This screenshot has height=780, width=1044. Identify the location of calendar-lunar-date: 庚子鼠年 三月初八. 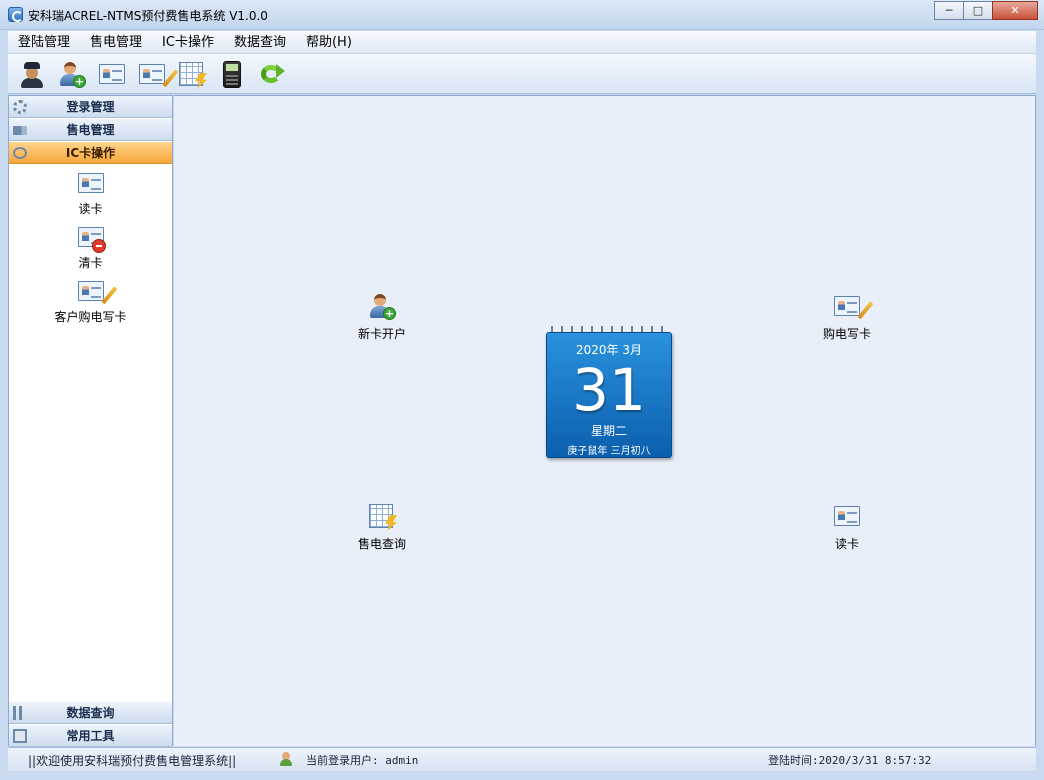
(609, 451).